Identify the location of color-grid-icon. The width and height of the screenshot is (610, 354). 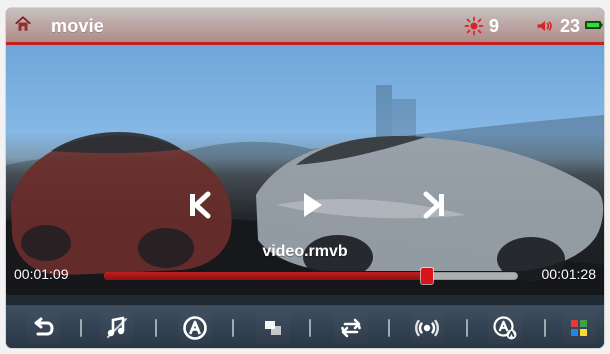
(579, 328).